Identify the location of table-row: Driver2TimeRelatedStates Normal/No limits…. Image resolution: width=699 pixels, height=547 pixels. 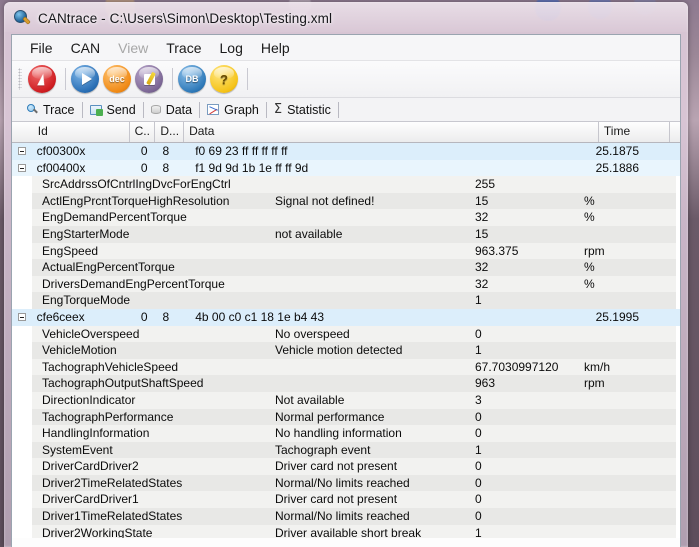
(346, 483).